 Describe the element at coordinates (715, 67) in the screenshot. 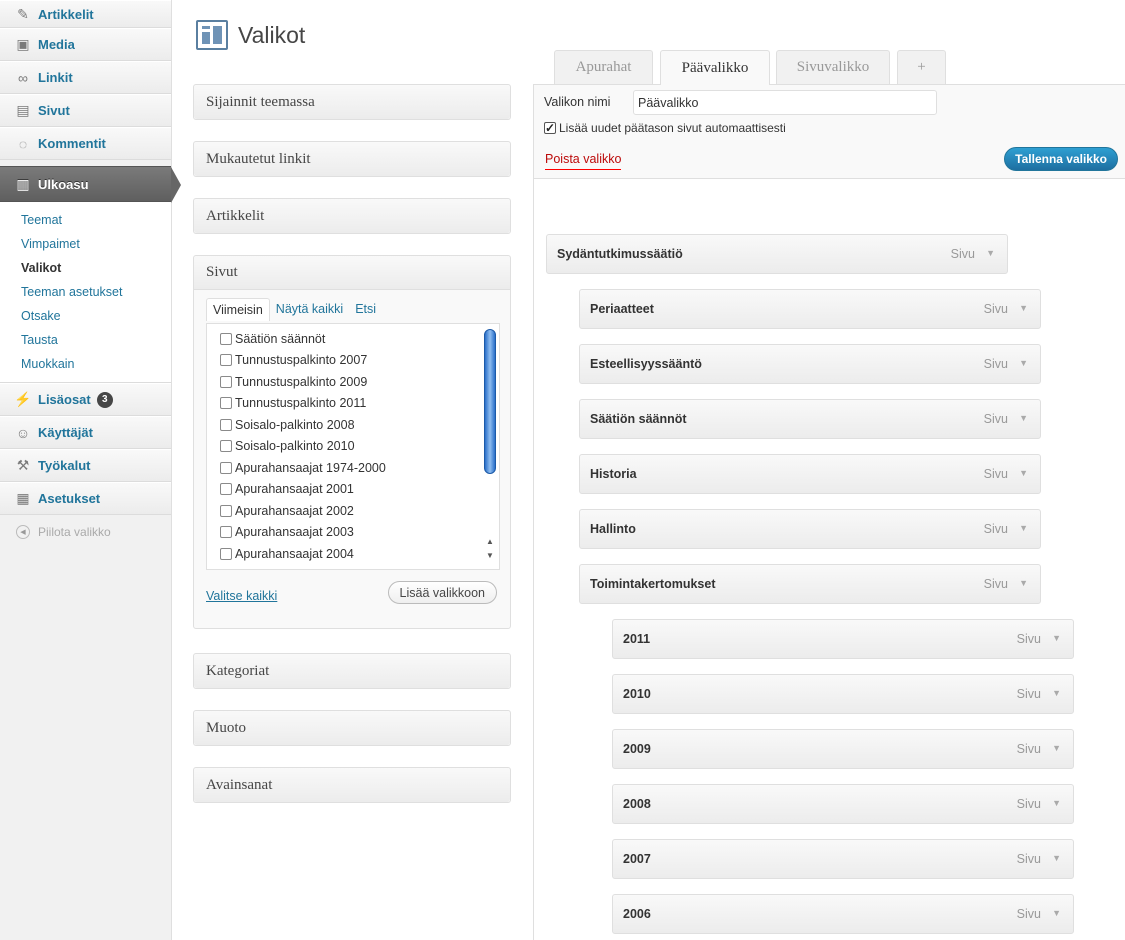

I see `menu-tab-paavalikko: Päävalikko` at that location.